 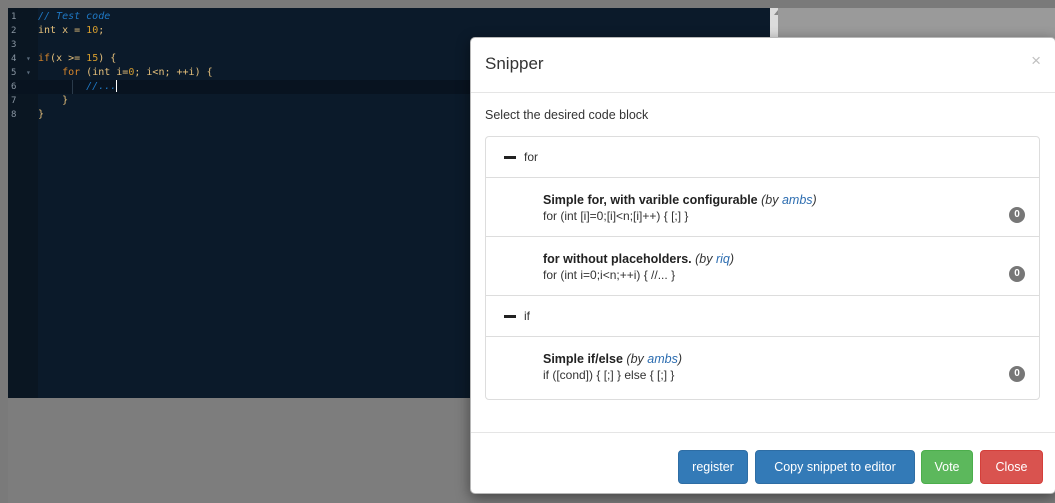 I want to click on code-text: if(x >= 15) {, so click(x=77, y=58).